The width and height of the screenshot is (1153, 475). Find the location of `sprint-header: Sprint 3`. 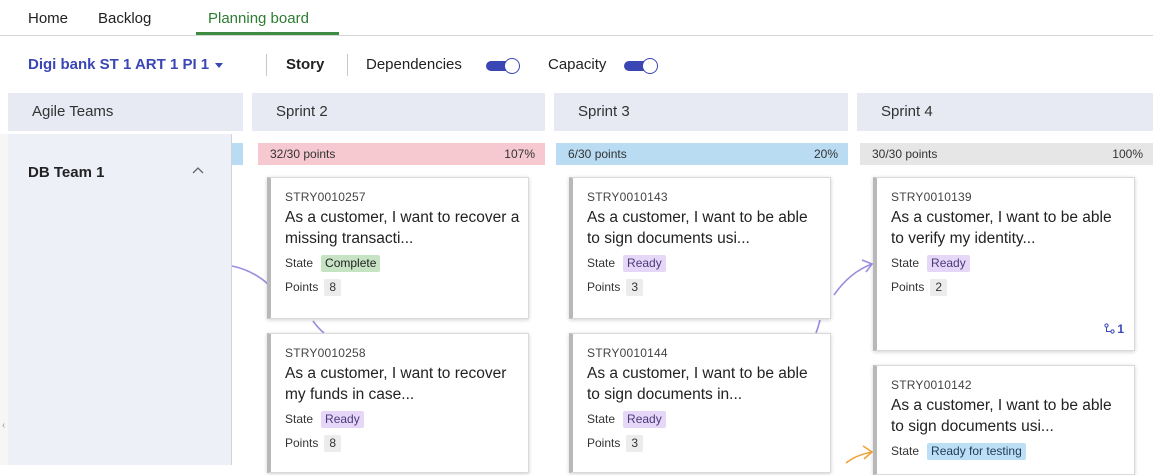

sprint-header: Sprint 3 is located at coordinates (701, 112).